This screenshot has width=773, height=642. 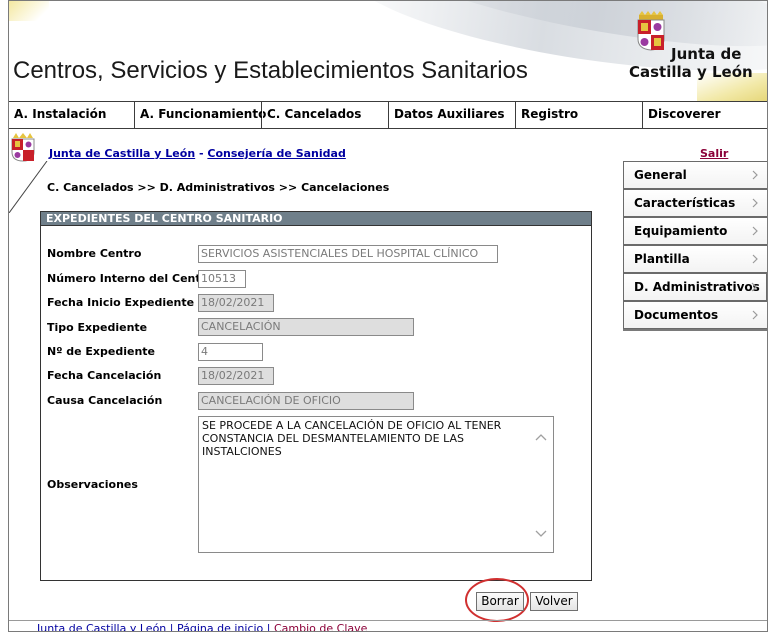 I want to click on sidenav-item-equipamiento: Equipamiento, so click(x=695, y=231).